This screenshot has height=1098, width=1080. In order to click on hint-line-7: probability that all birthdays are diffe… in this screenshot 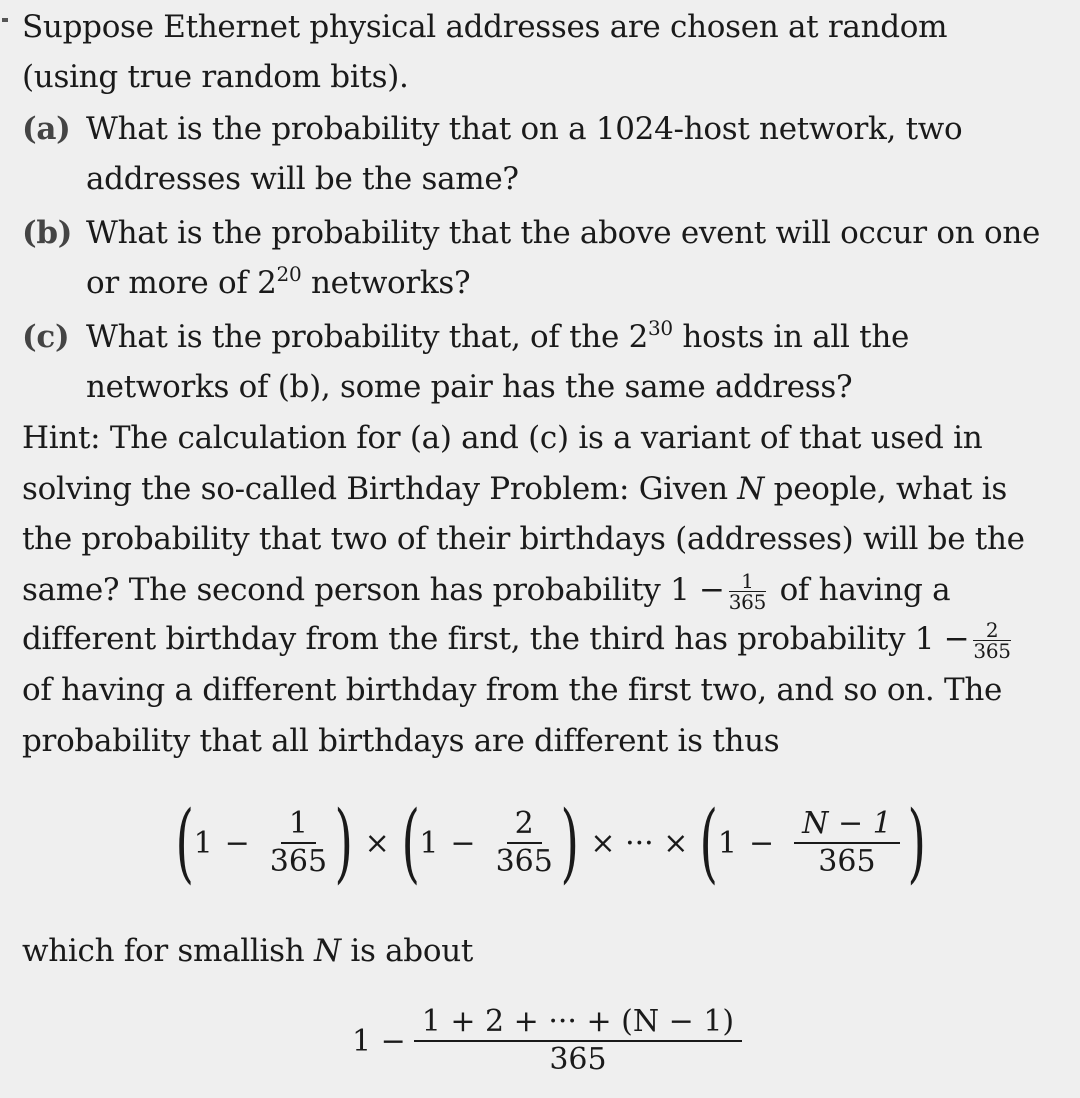, I will do `click(401, 741)`.